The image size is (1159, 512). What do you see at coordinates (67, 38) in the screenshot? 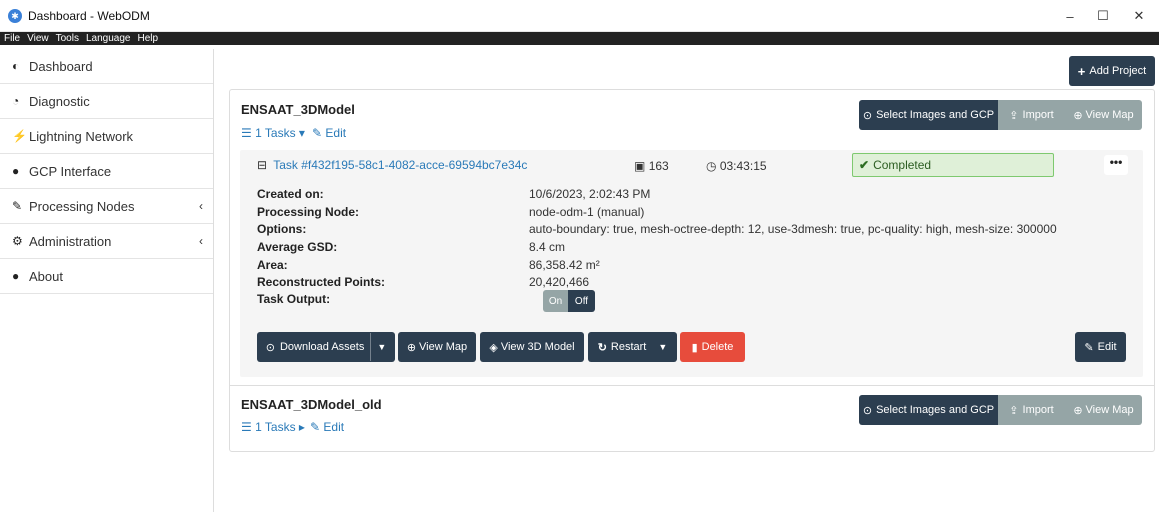
I see `menu-tools: Tools` at bounding box center [67, 38].